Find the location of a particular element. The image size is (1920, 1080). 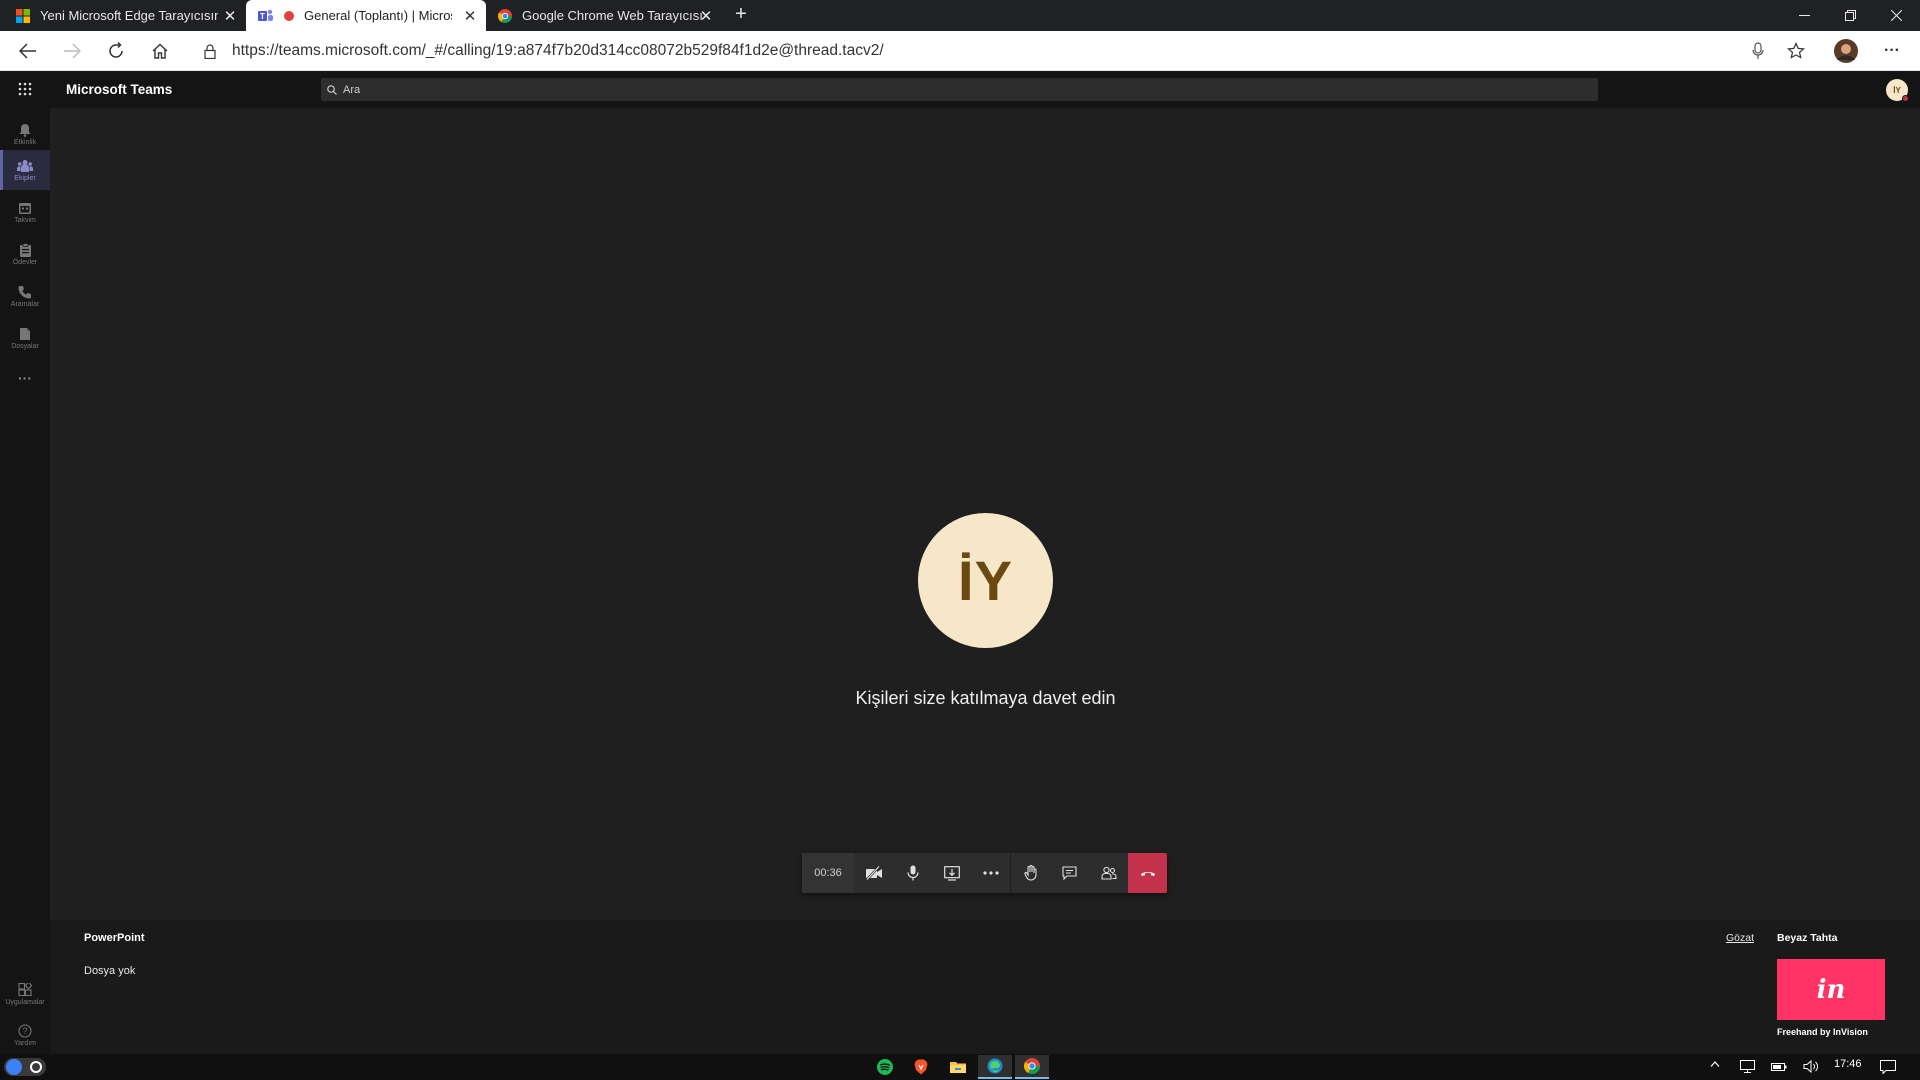

clock-time: 17:46 is located at coordinates (1848, 1064).